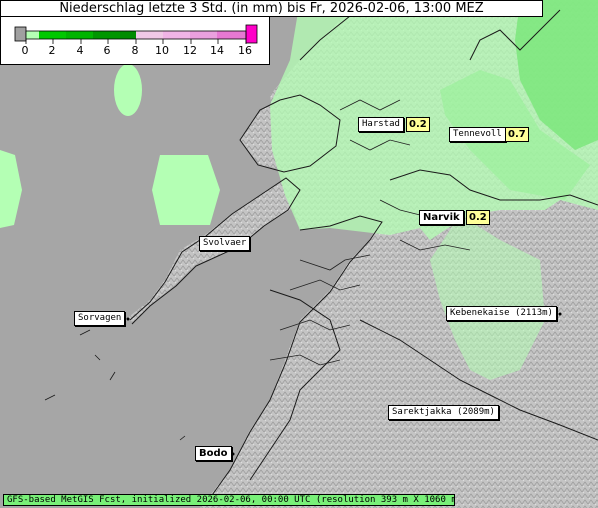 Image resolution: width=598 pixels, height=508 pixels. Describe the element at coordinates (217, 50) in the screenshot. I see `legend-tick-14: 14` at that location.